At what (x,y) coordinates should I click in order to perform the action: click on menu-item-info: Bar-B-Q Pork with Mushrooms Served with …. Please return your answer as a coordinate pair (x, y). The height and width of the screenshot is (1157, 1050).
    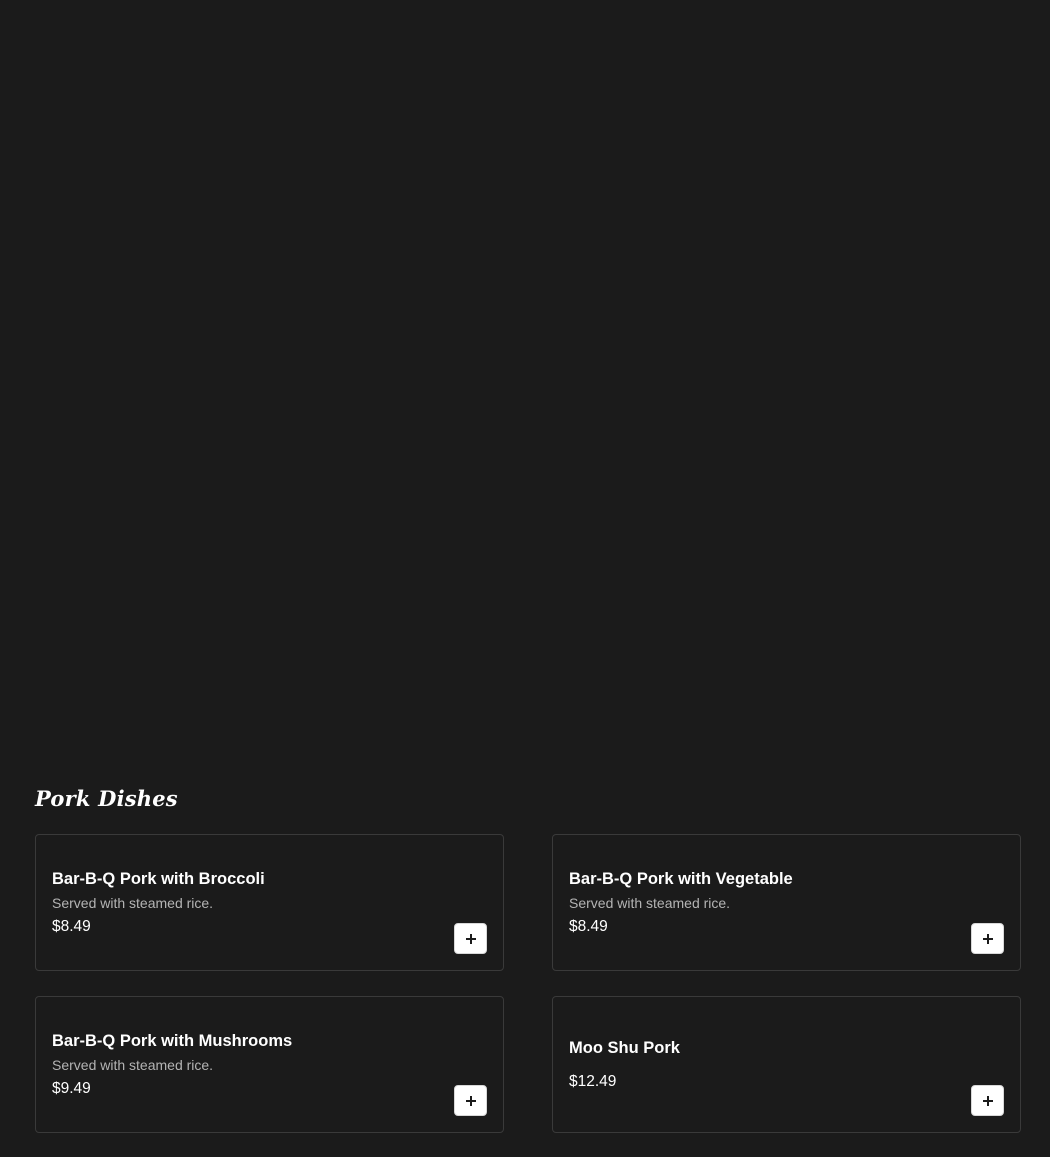
    Looking at the image, I should click on (242, 1064).